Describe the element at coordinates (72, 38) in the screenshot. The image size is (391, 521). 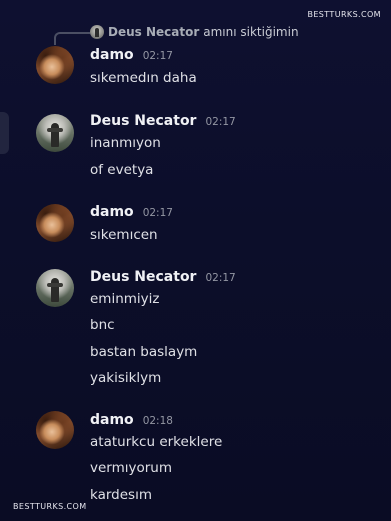
I see `reply-connector` at that location.